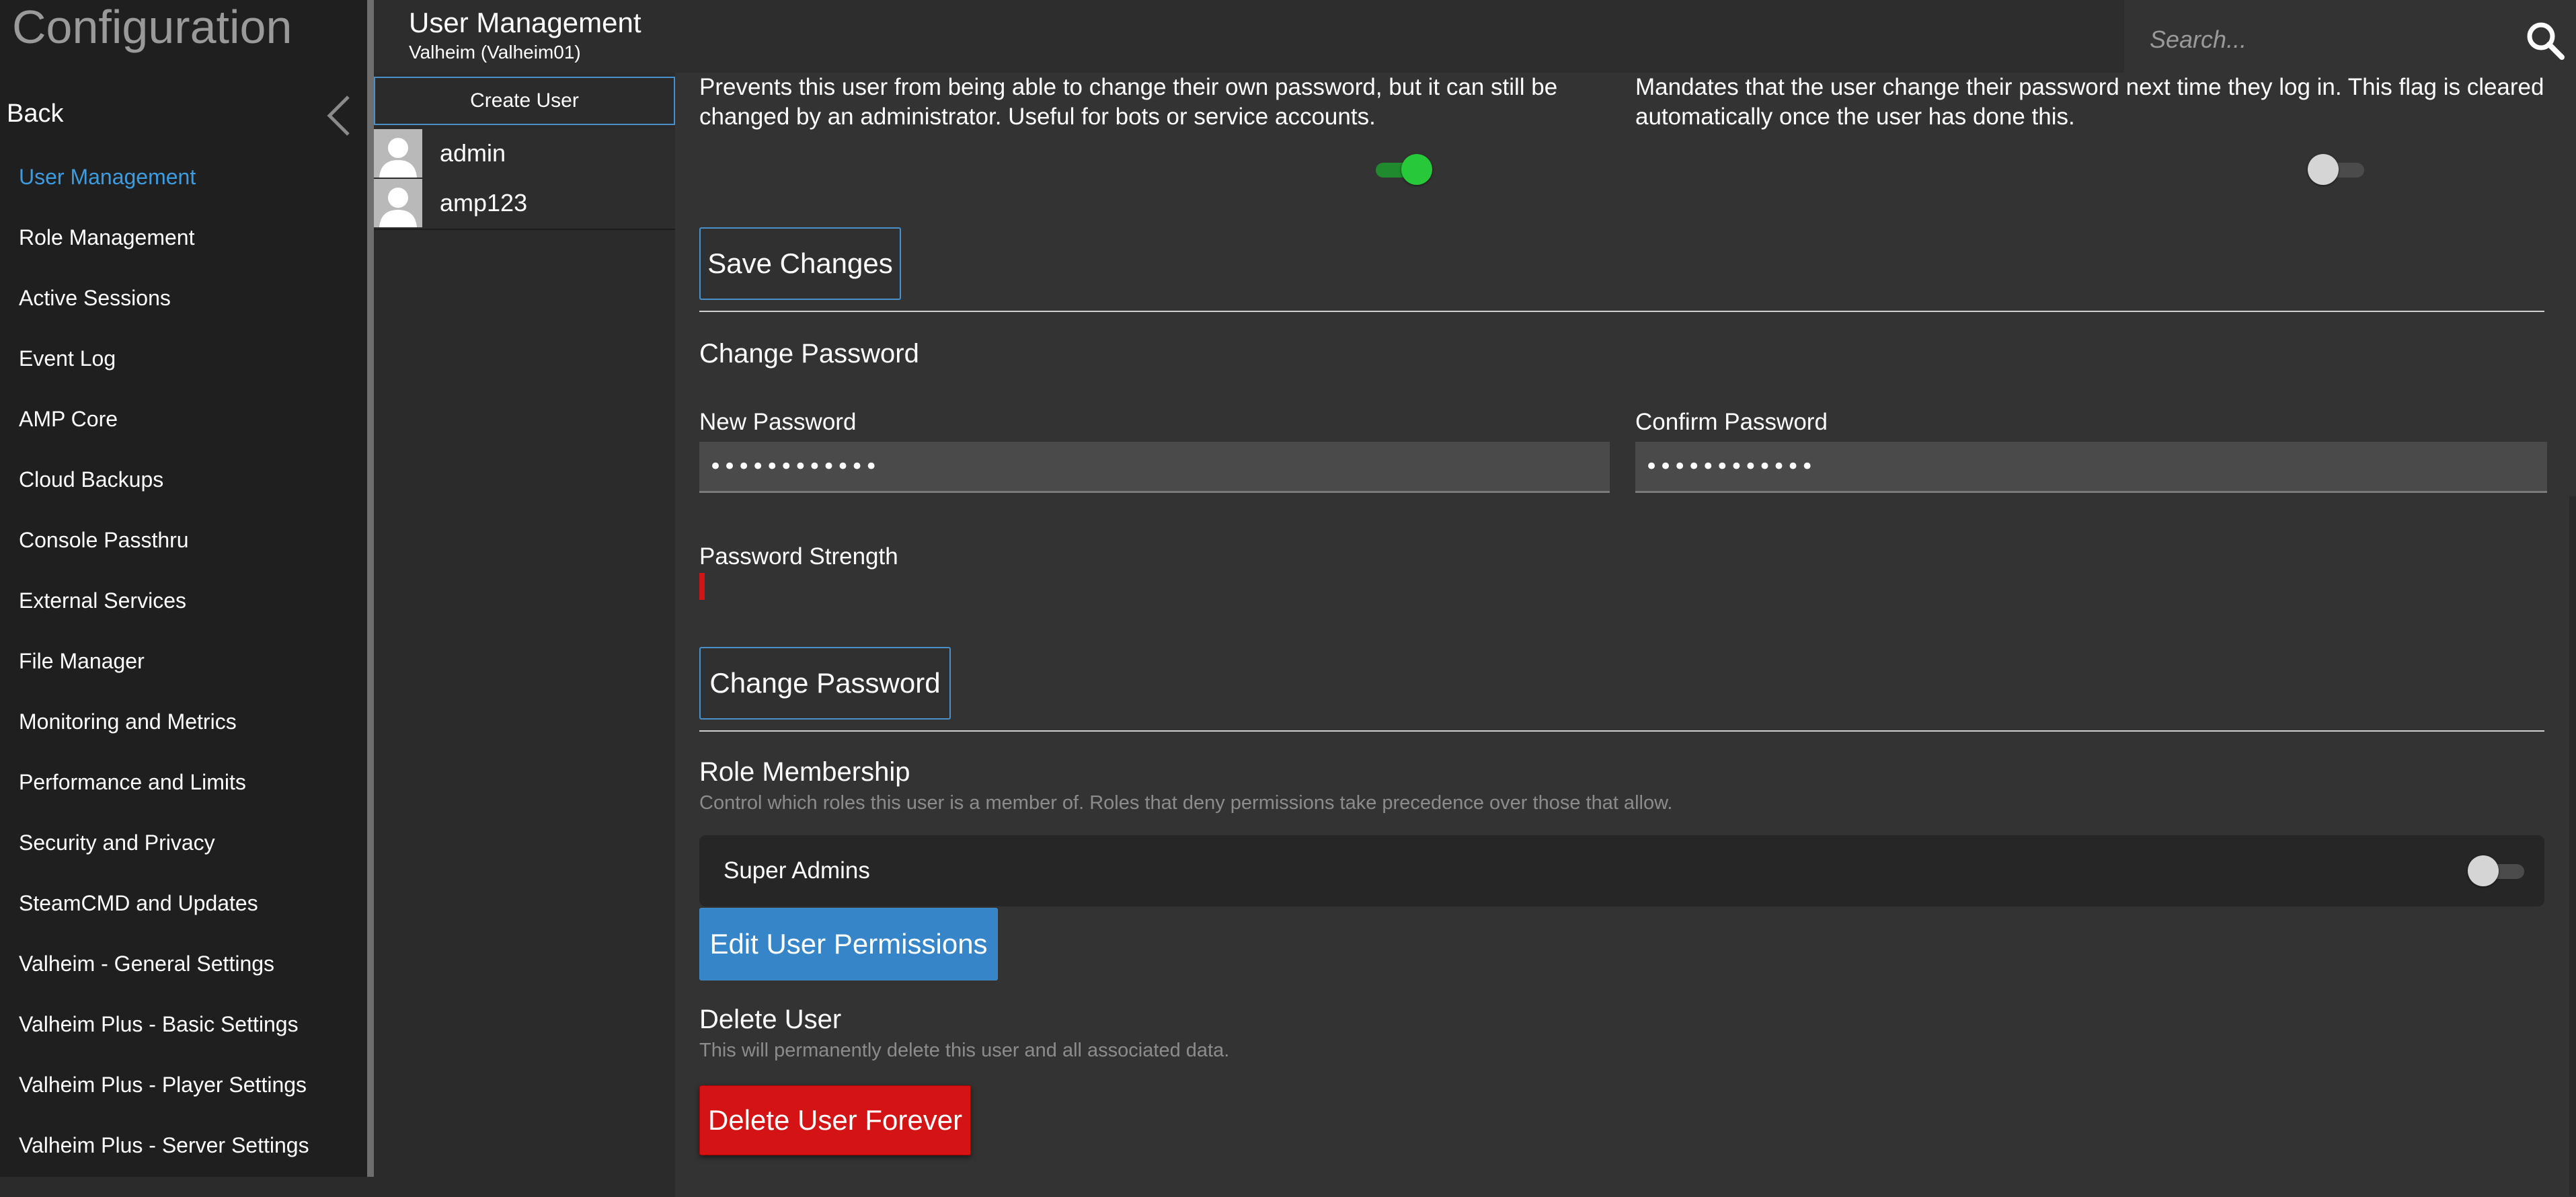  Describe the element at coordinates (184, 1145) in the screenshot. I see `sidebar-item-valheim-plus-server-settings: Valheim Plus - Server Settings` at that location.